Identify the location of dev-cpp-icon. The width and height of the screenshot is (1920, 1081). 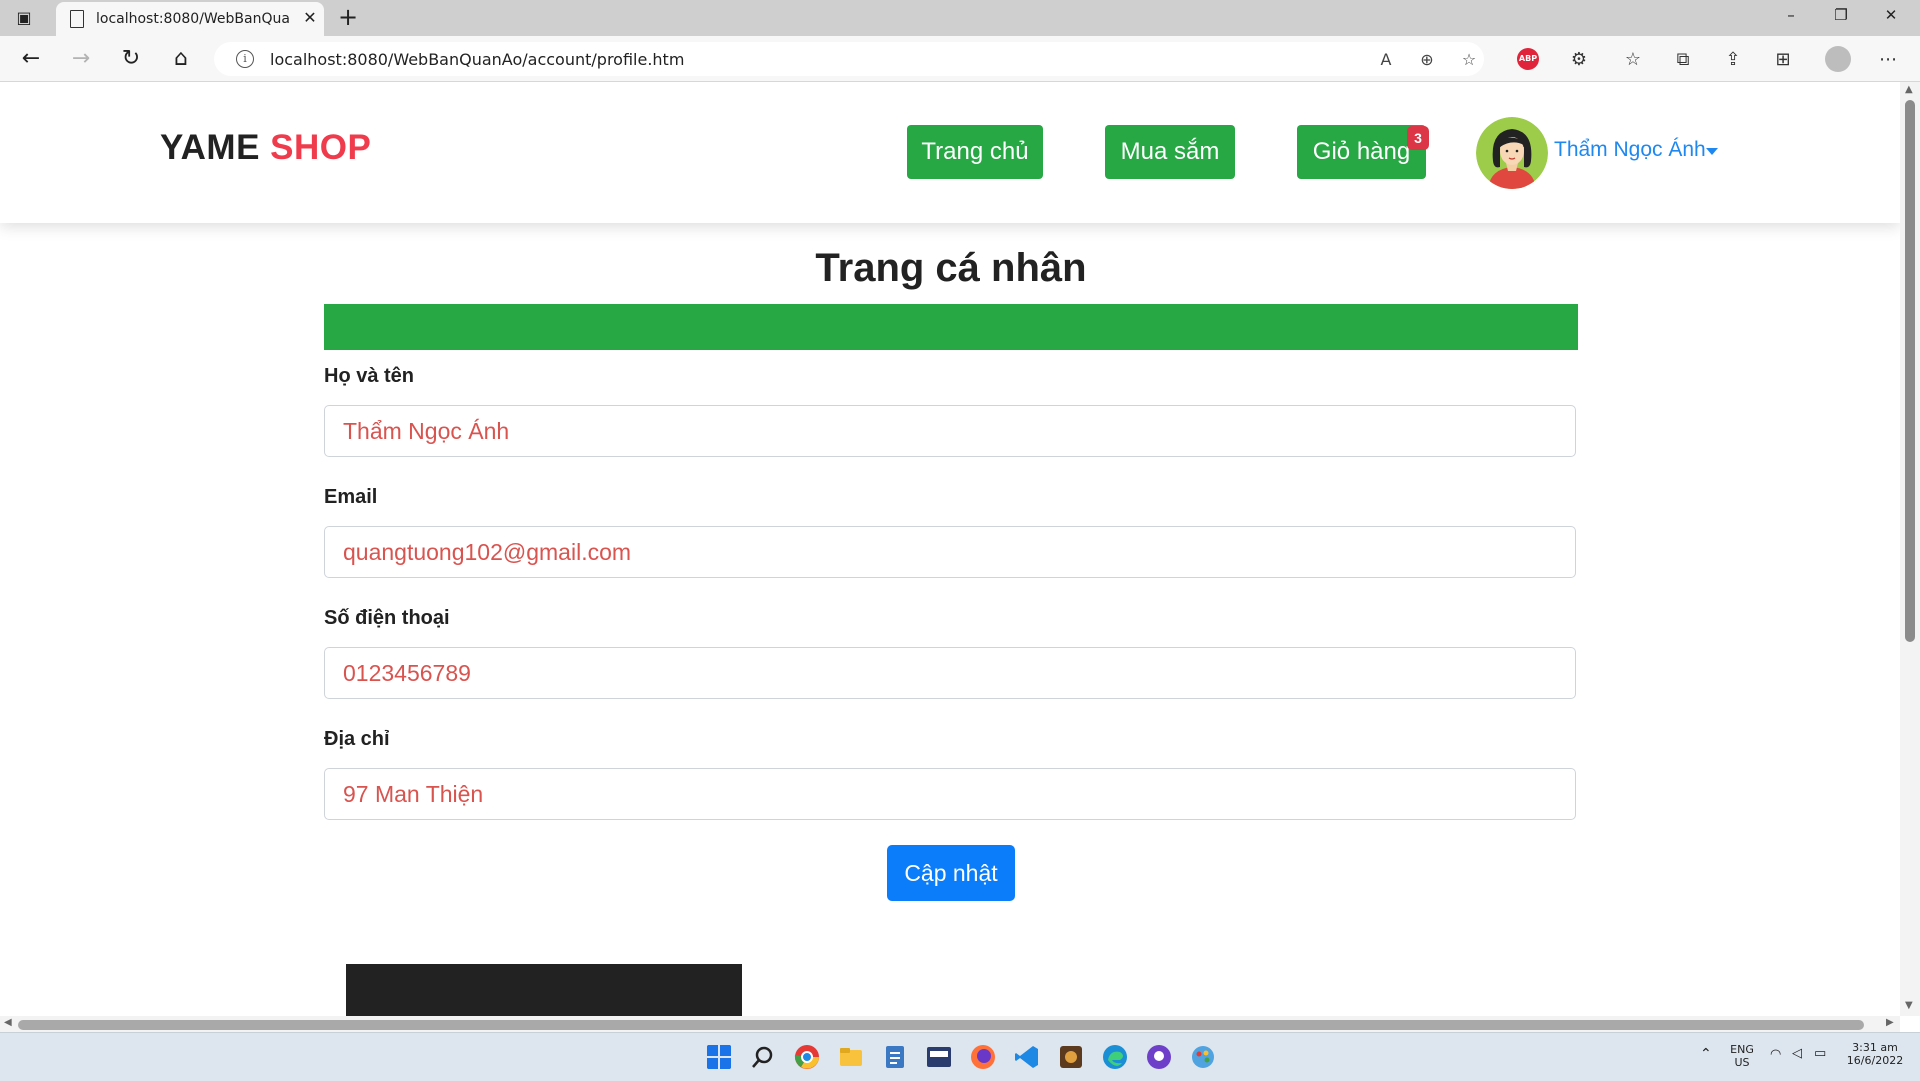
(939, 1057).